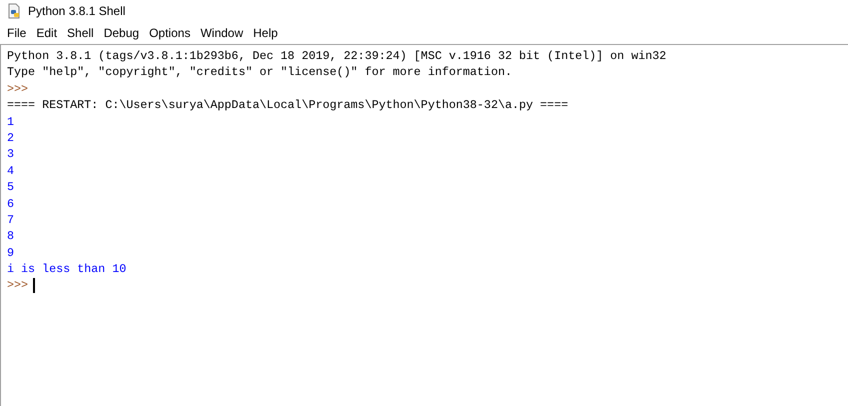  I want to click on program-output: 2, so click(10, 138).